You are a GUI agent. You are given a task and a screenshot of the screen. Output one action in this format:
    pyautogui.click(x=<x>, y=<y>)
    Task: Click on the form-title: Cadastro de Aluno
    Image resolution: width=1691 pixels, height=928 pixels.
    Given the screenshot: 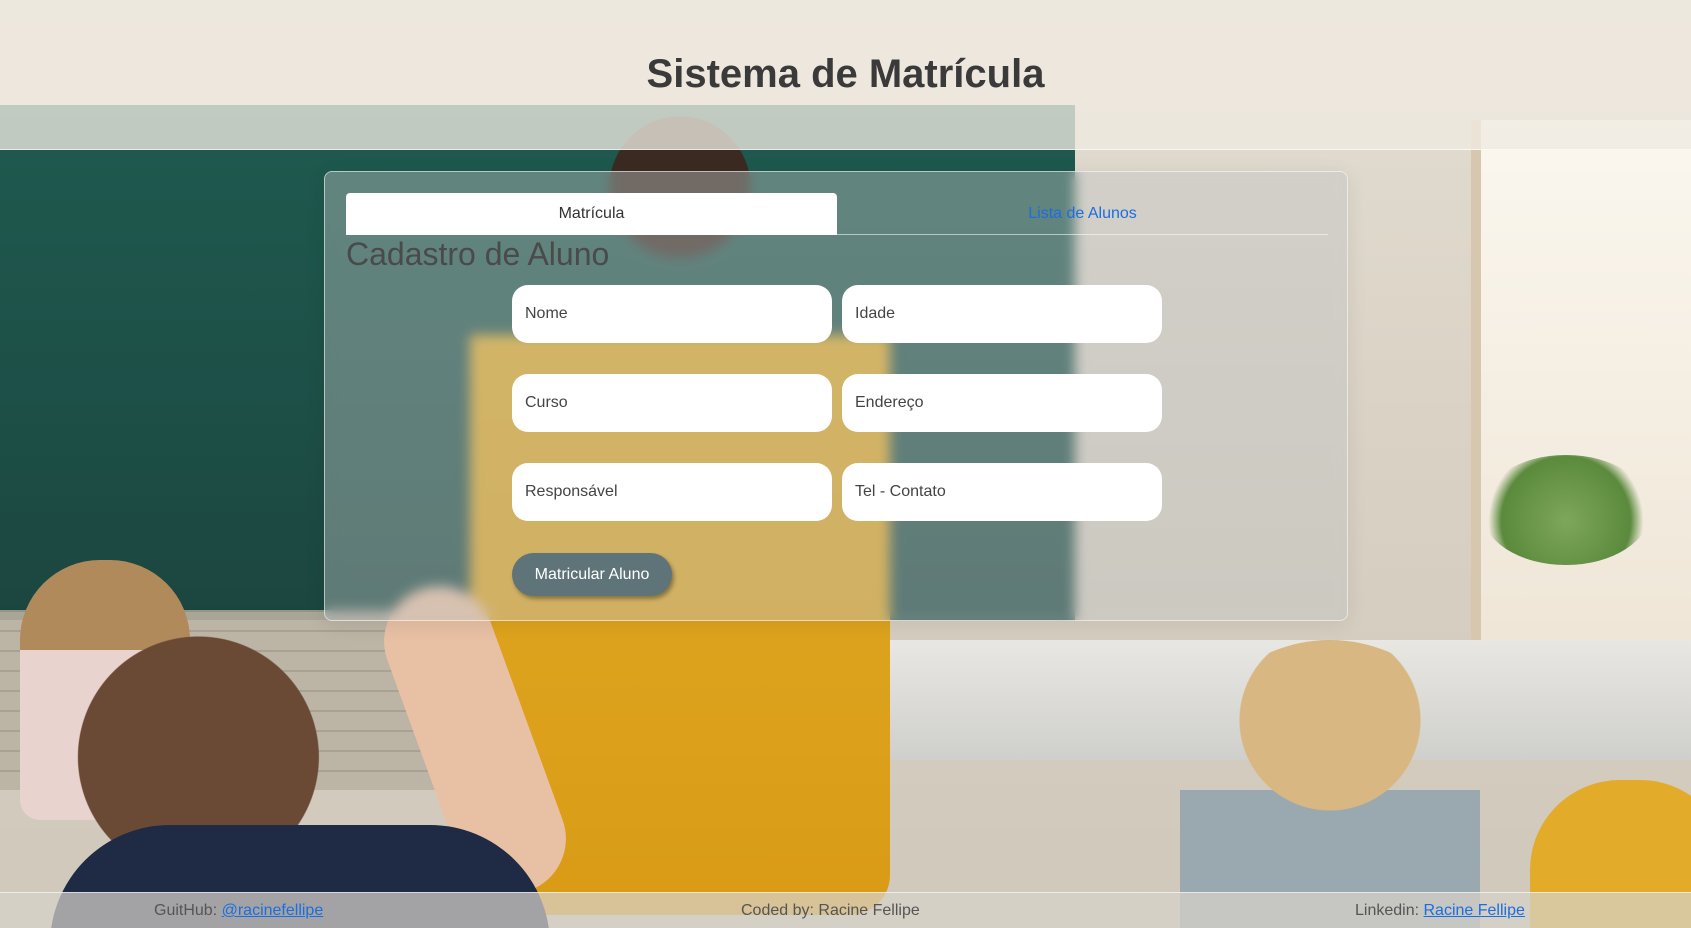 What is the action you would take?
    pyautogui.click(x=478, y=254)
    